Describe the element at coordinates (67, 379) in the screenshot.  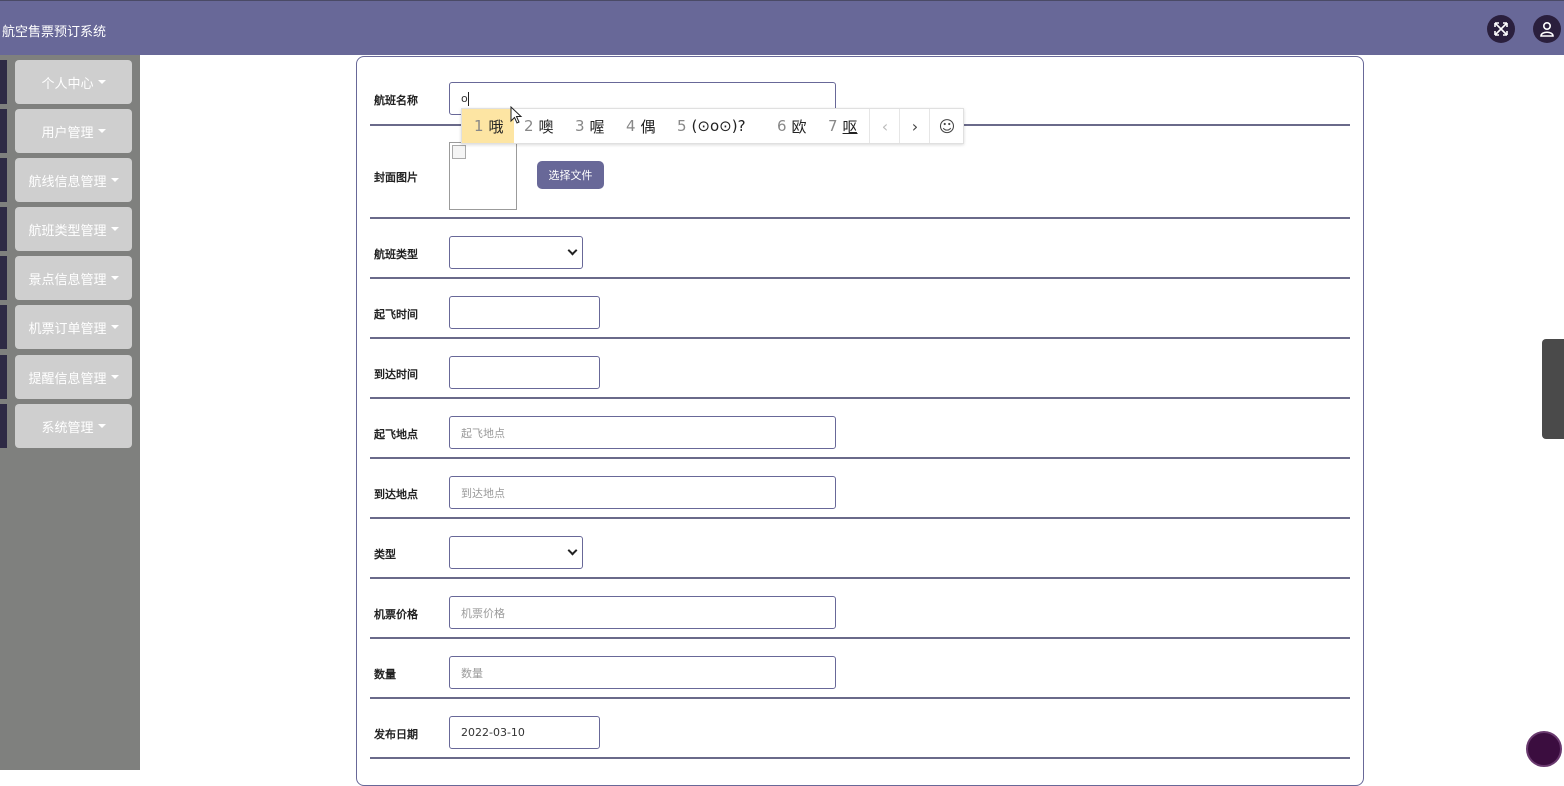
I see `sidebar-item-label: 提醒信息管理` at that location.